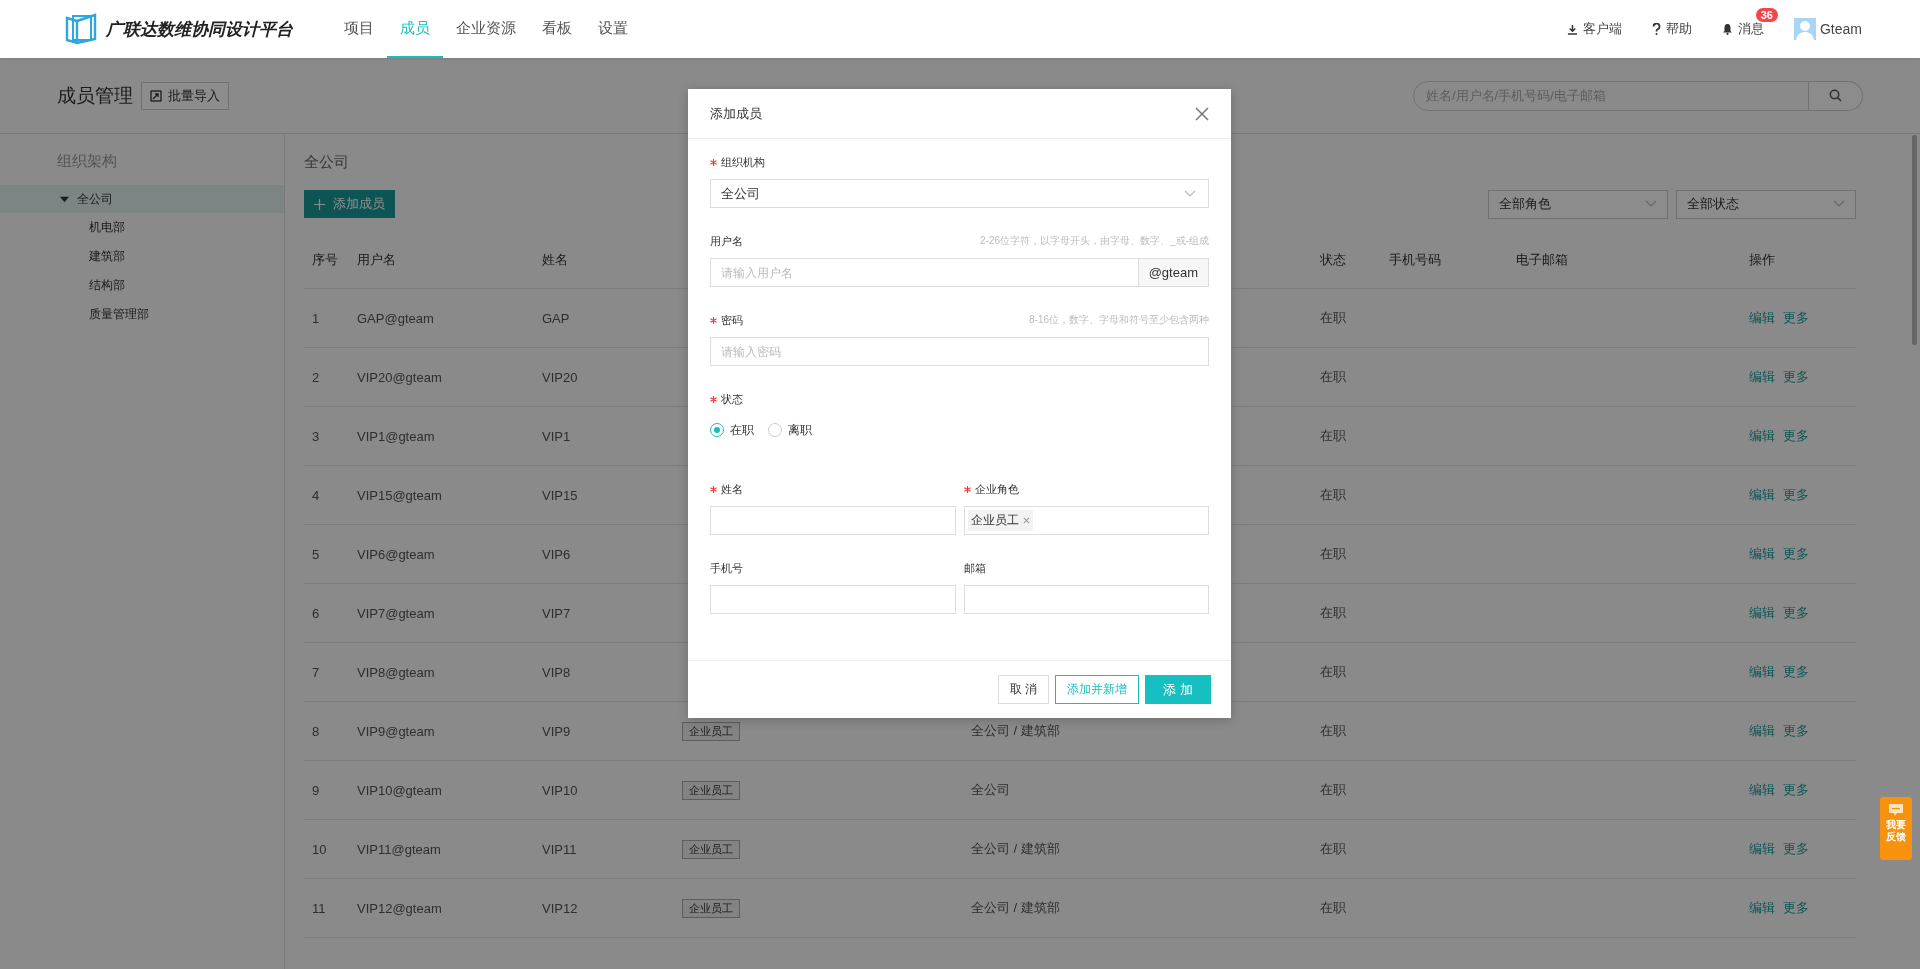  I want to click on nav-tab: 设置, so click(613, 29).